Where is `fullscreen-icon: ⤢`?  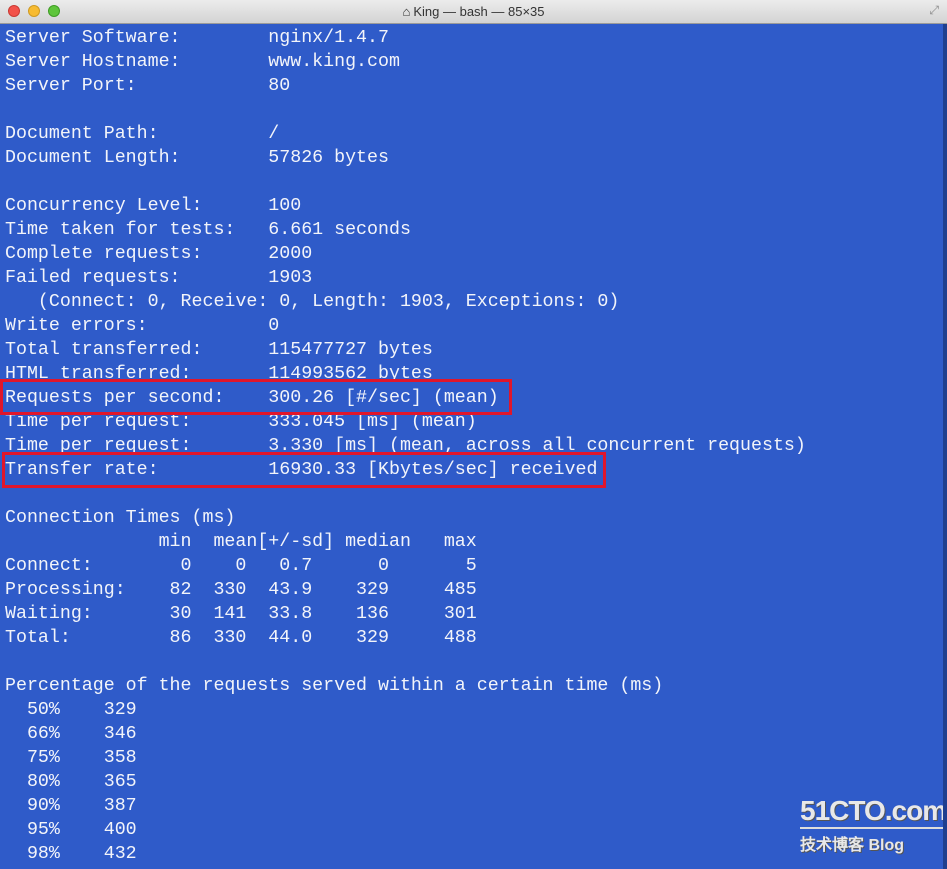
fullscreen-icon: ⤢ is located at coordinates (934, 10).